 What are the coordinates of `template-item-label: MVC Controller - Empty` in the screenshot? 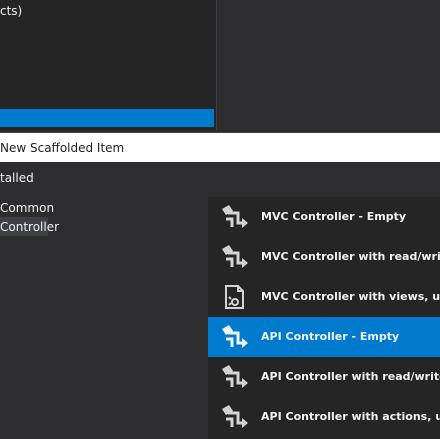 It's located at (333, 216).